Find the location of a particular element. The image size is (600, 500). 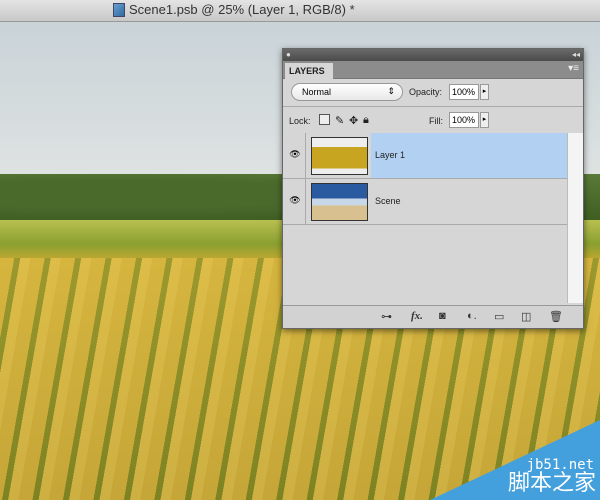

link-layers-icon: ⊶ is located at coordinates (386, 316).